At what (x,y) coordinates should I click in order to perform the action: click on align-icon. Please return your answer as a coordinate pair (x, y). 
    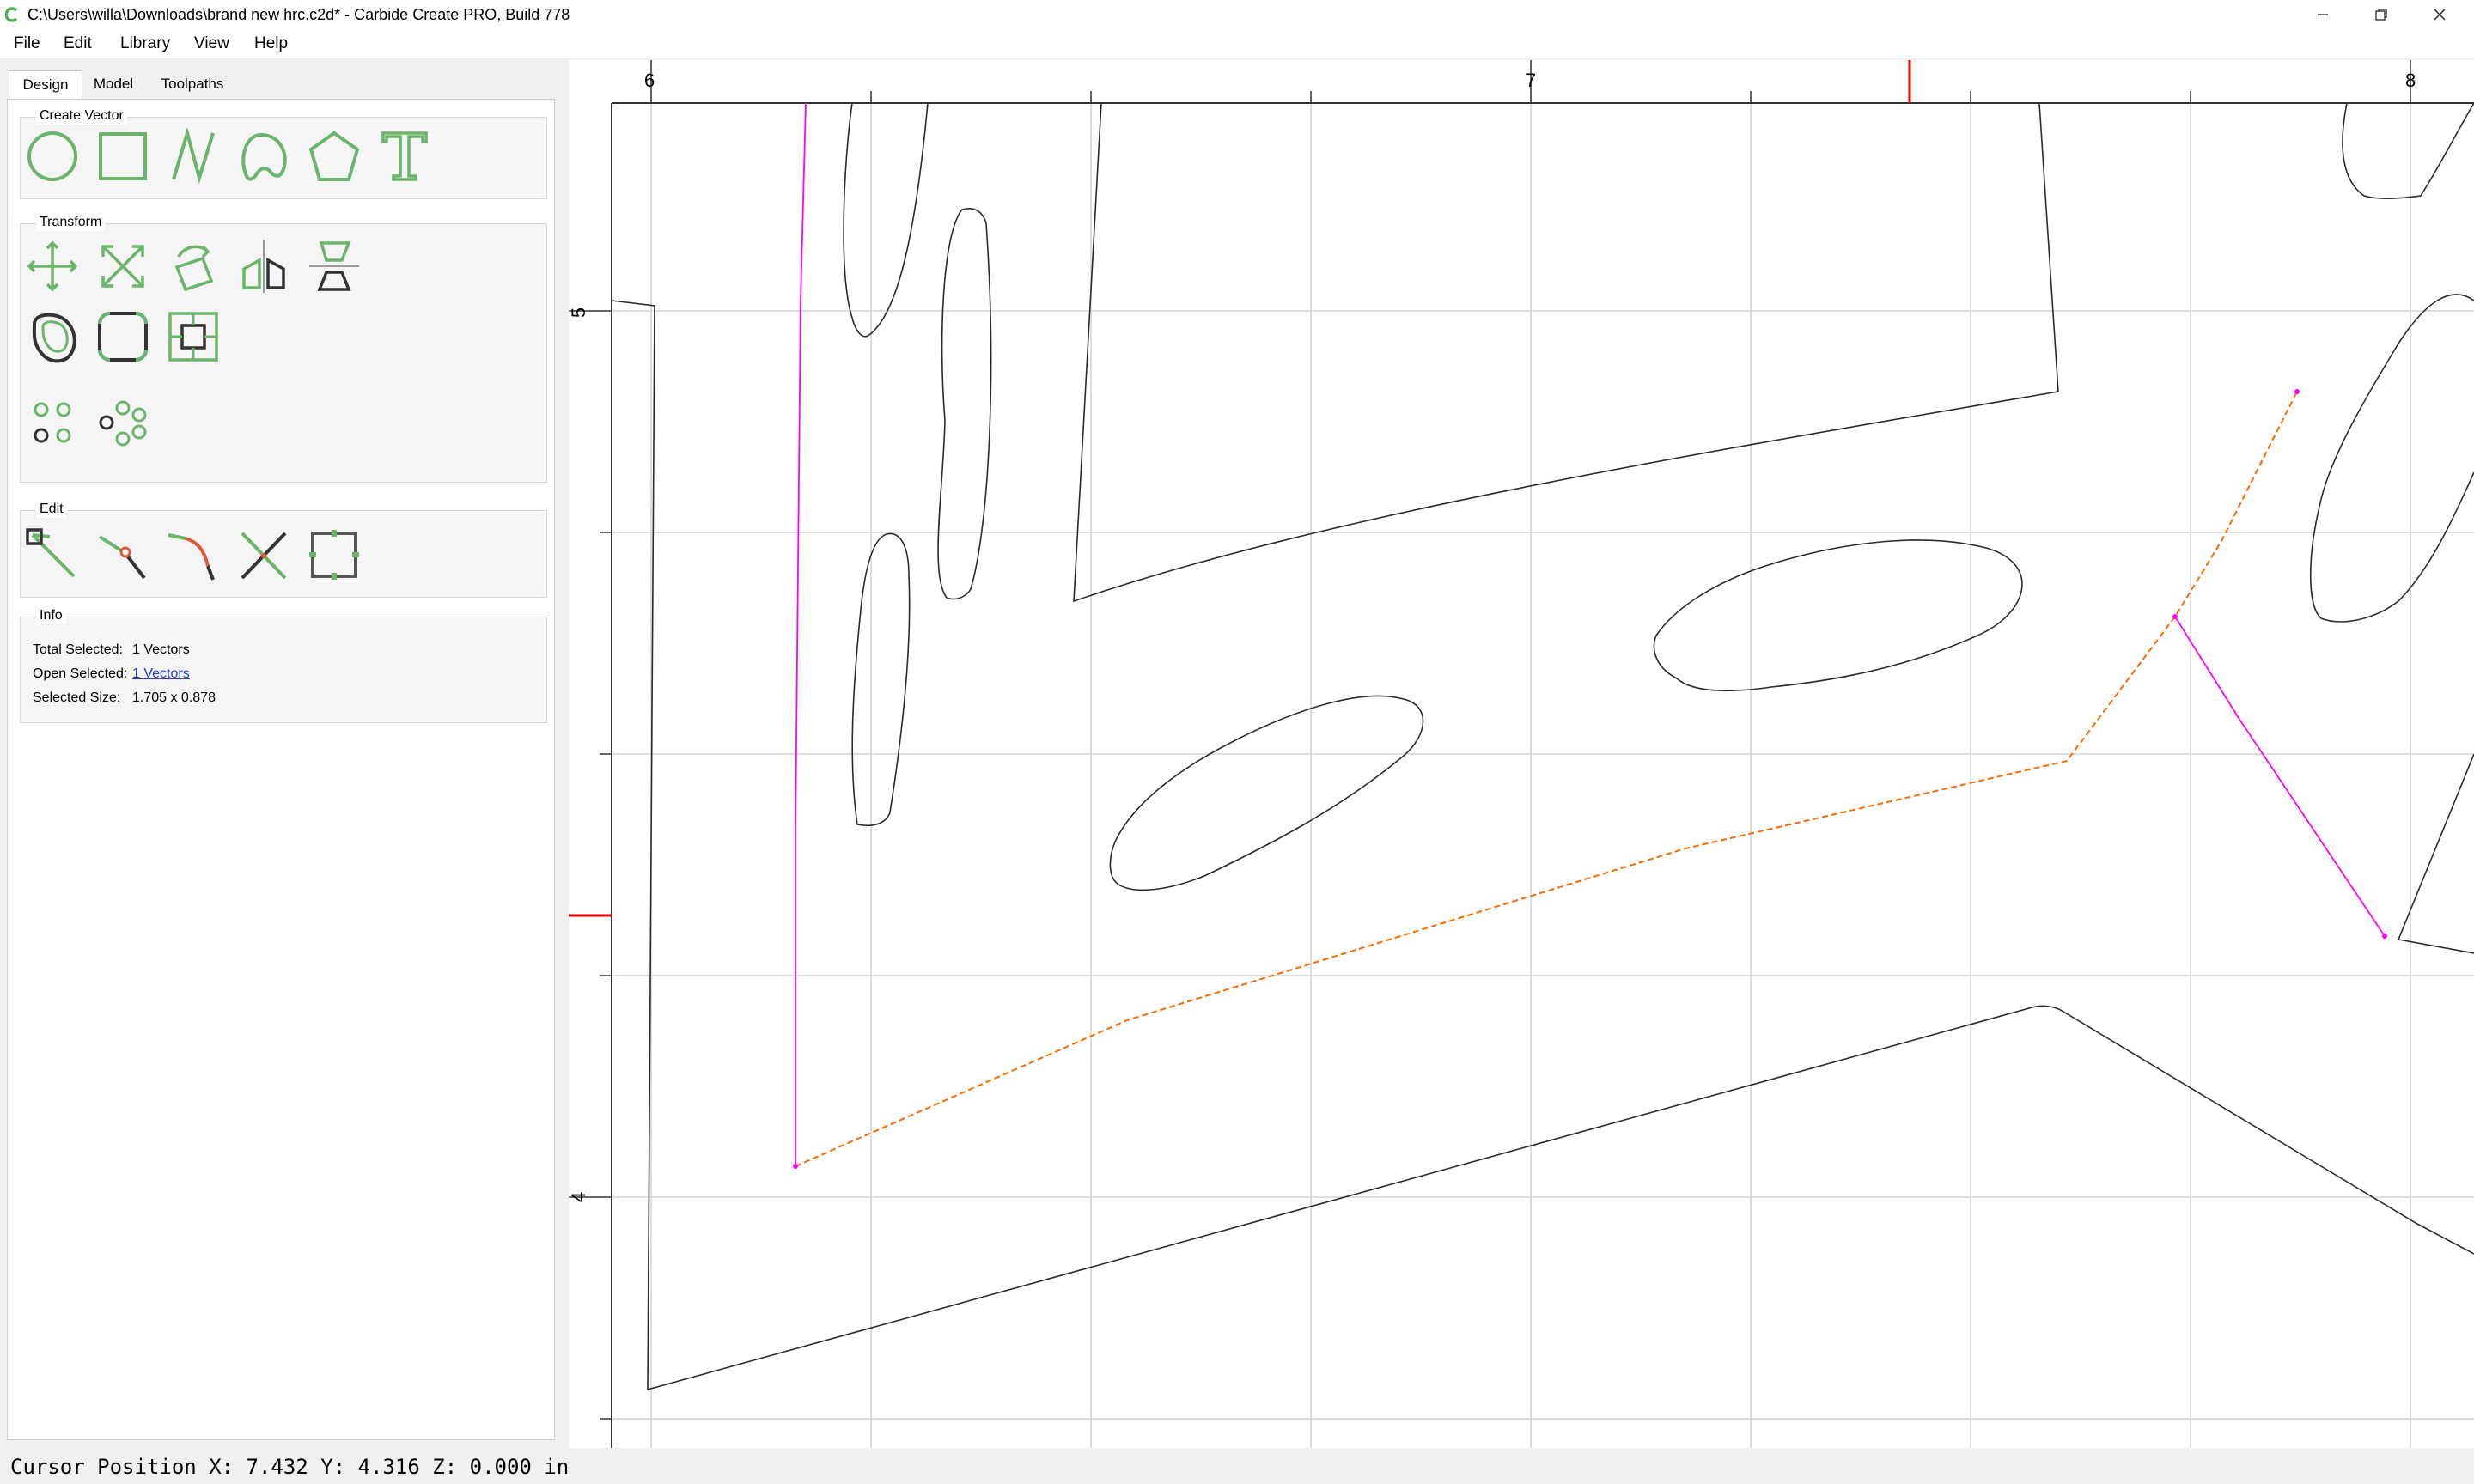
    Looking at the image, I should click on (334, 266).